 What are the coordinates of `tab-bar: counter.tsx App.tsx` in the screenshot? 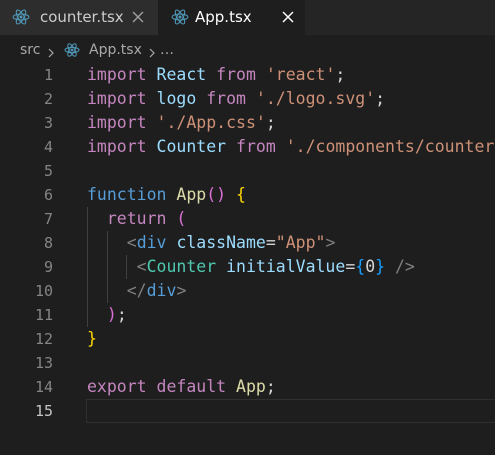 It's located at (247, 17).